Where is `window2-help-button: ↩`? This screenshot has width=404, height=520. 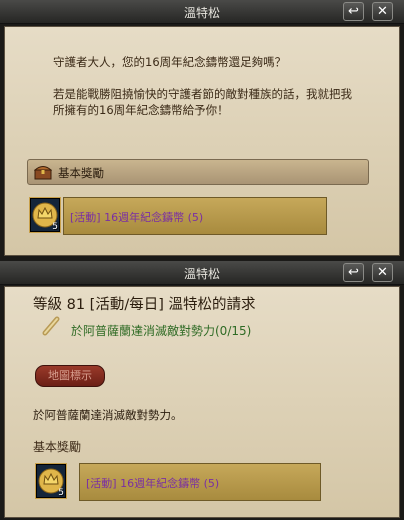
window2-help-button: ↩ is located at coordinates (353, 272).